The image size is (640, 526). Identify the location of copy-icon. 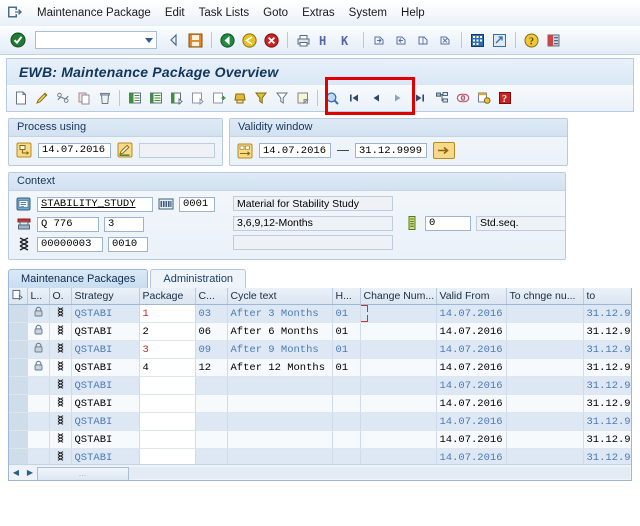
(83, 98).